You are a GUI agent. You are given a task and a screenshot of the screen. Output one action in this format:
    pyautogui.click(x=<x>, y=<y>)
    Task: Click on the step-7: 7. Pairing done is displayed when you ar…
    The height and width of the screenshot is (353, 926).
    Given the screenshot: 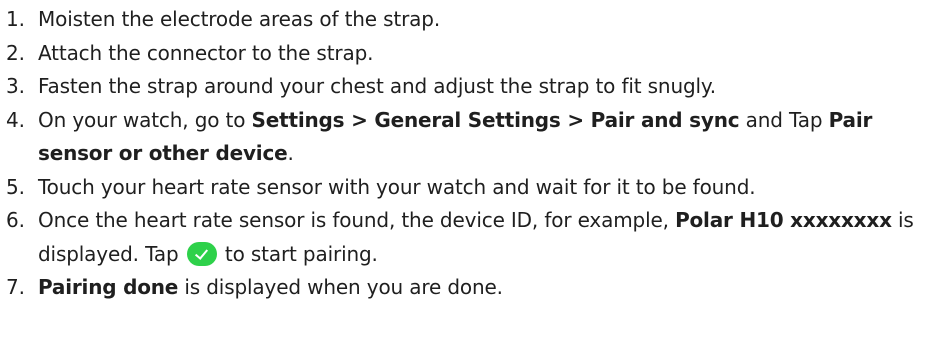 What is the action you would take?
    pyautogui.click(x=464, y=288)
    